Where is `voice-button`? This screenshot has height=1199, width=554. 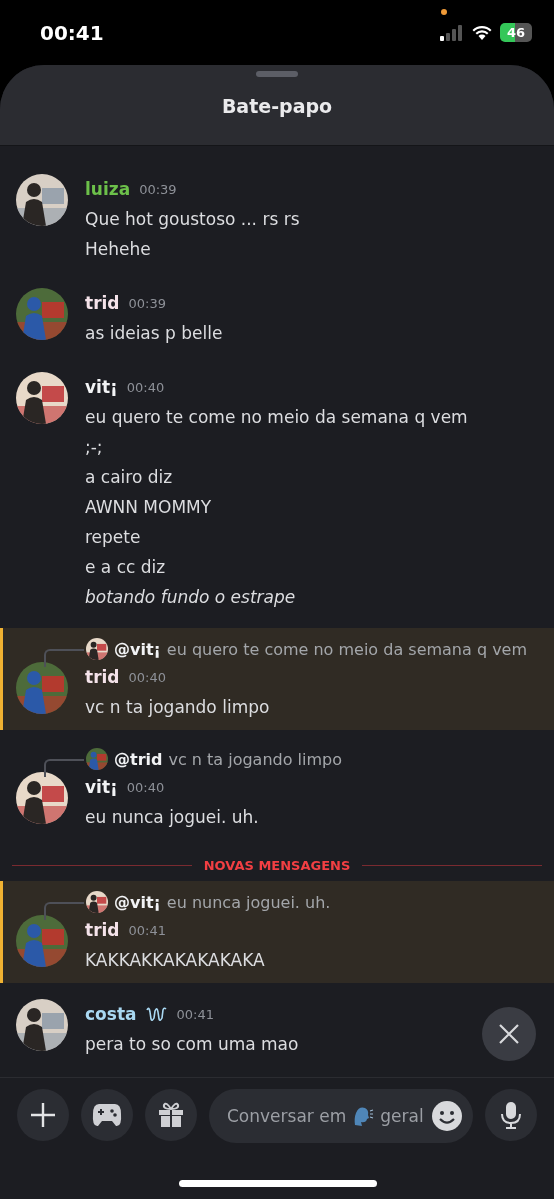
voice-button is located at coordinates (511, 1115).